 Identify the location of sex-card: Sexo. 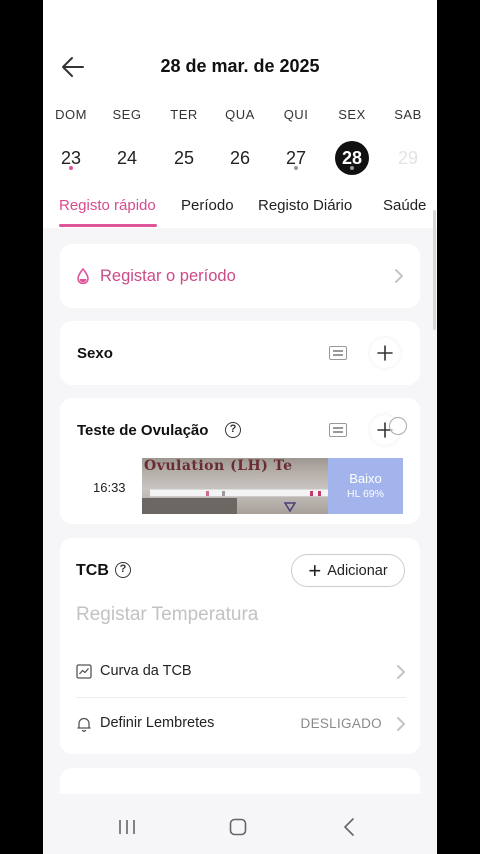
(240, 353).